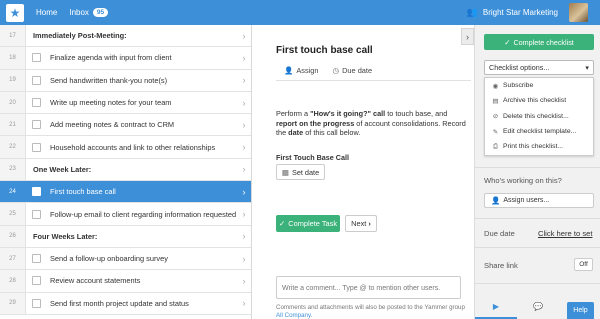  What do you see at coordinates (361, 223) in the screenshot?
I see `next-task-button: Next ›` at bounding box center [361, 223].